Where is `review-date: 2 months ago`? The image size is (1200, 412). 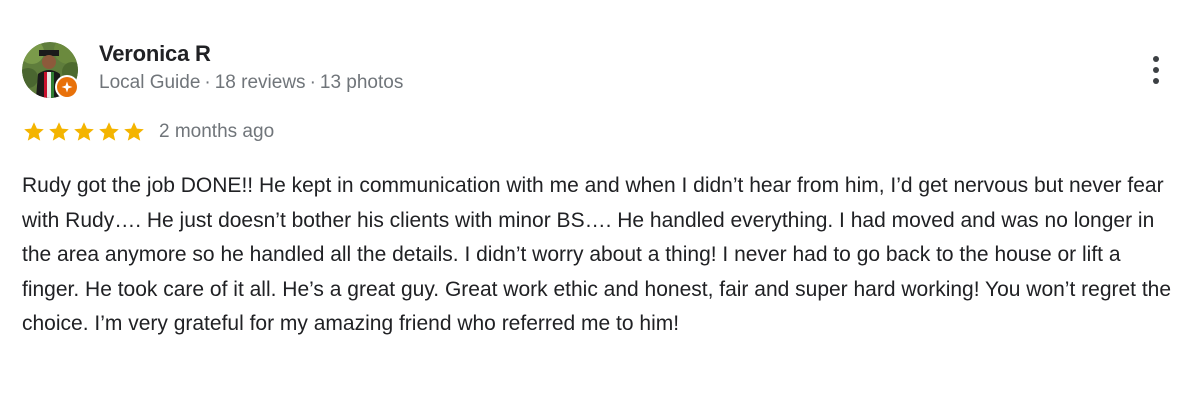 review-date: 2 months ago is located at coordinates (217, 131).